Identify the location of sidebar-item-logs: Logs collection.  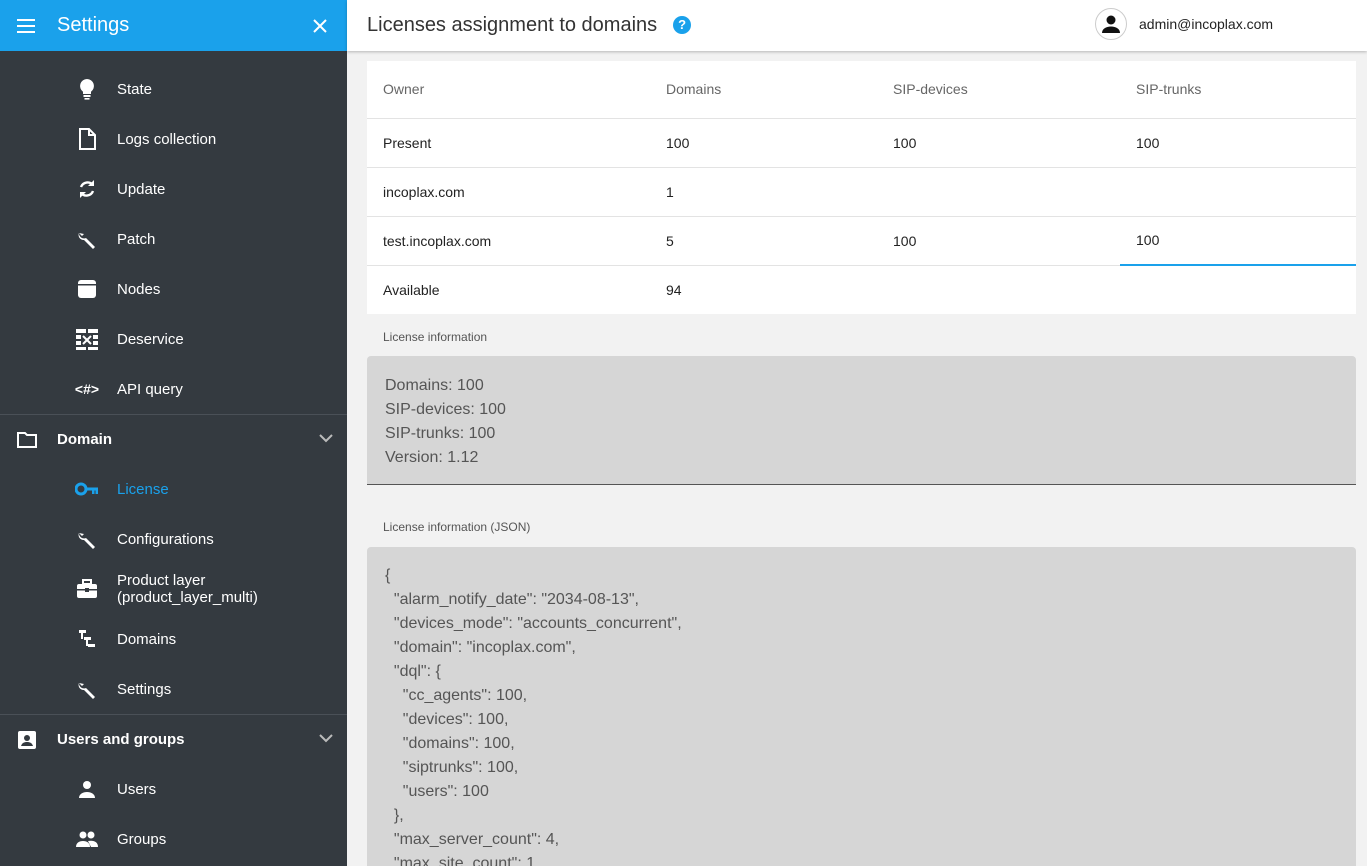
(173, 139).